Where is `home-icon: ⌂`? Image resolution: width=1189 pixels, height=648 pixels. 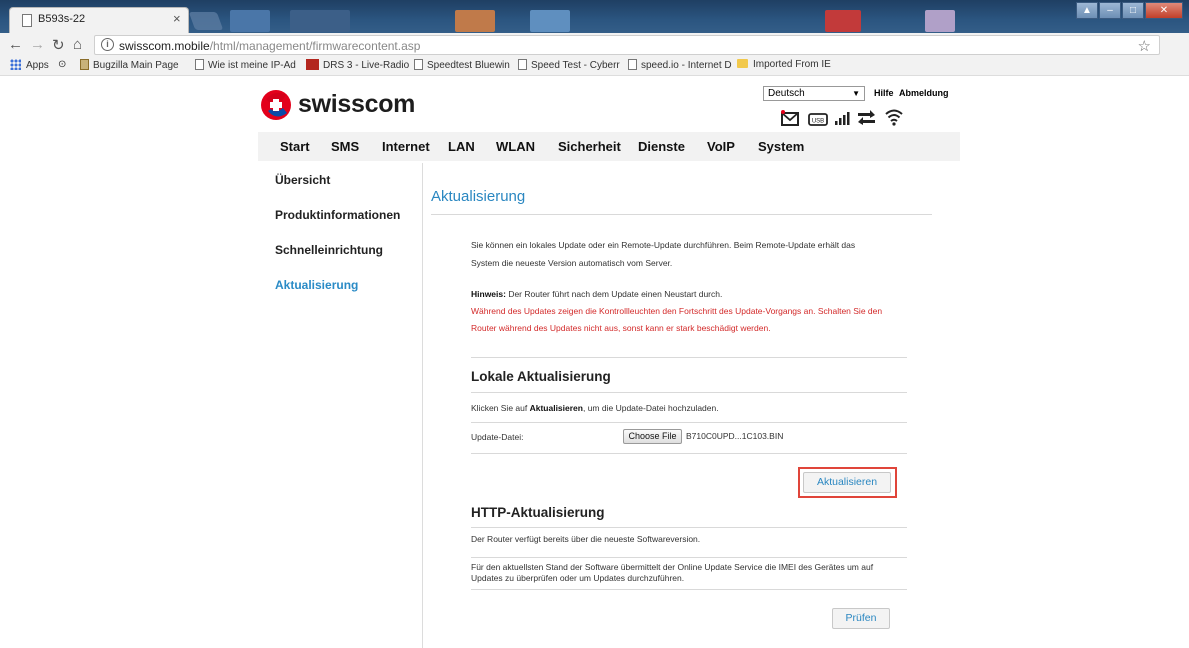
home-icon: ⌂ is located at coordinates (77, 44).